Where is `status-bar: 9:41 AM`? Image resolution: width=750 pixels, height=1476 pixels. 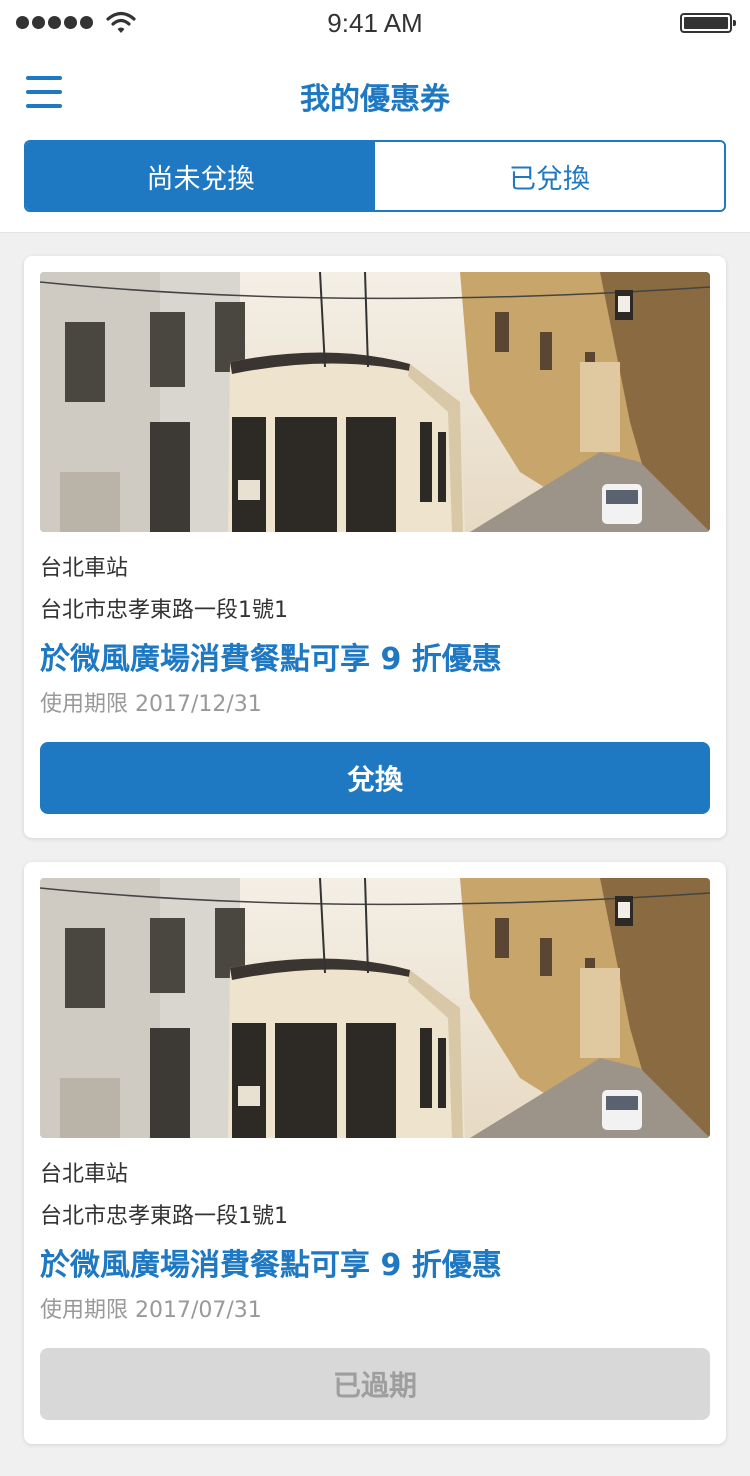
status-bar: 9:41 AM is located at coordinates (375, 24).